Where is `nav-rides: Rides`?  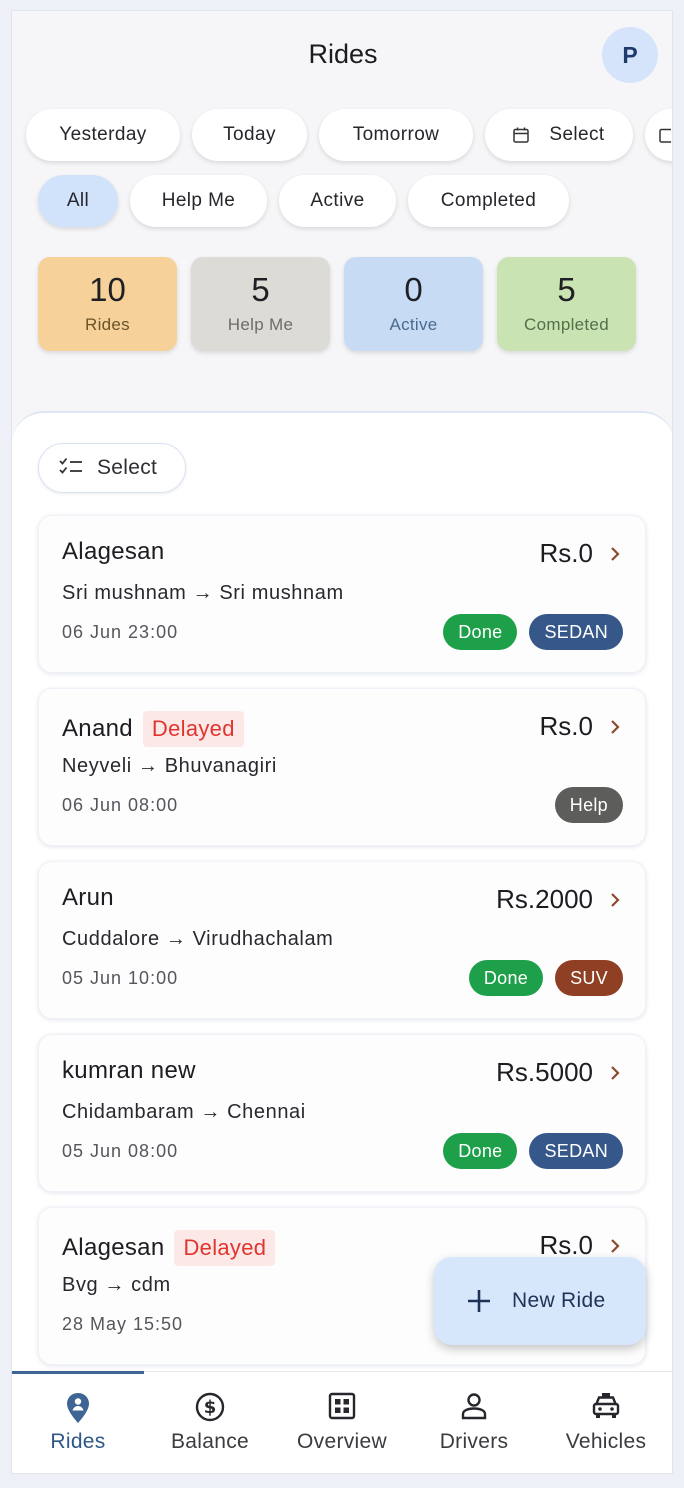
nav-rides: Rides is located at coordinates (78, 1422).